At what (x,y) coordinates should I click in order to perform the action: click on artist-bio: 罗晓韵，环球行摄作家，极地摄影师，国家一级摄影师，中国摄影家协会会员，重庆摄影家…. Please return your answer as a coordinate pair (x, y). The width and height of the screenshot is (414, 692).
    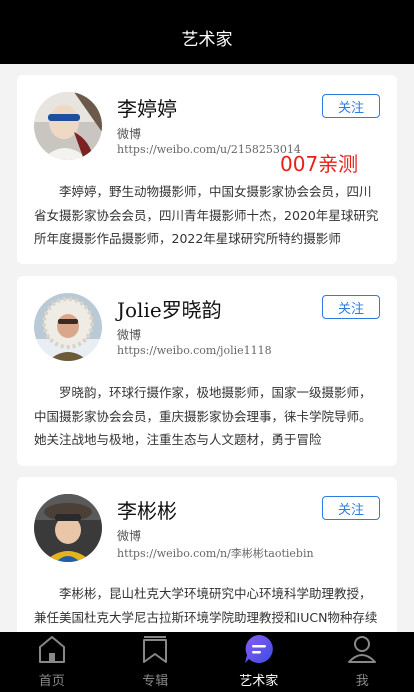
    Looking at the image, I should click on (203, 416).